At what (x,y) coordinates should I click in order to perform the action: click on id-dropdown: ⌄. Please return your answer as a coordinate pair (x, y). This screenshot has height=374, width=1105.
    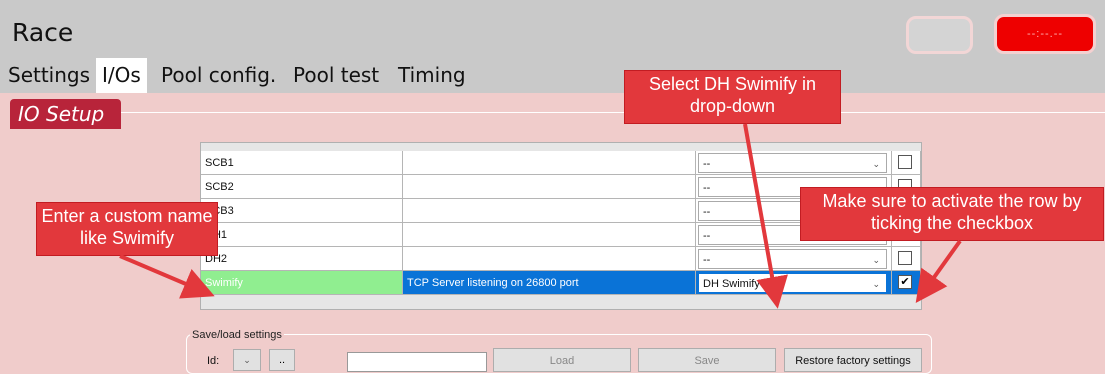
    Looking at the image, I should click on (247, 360).